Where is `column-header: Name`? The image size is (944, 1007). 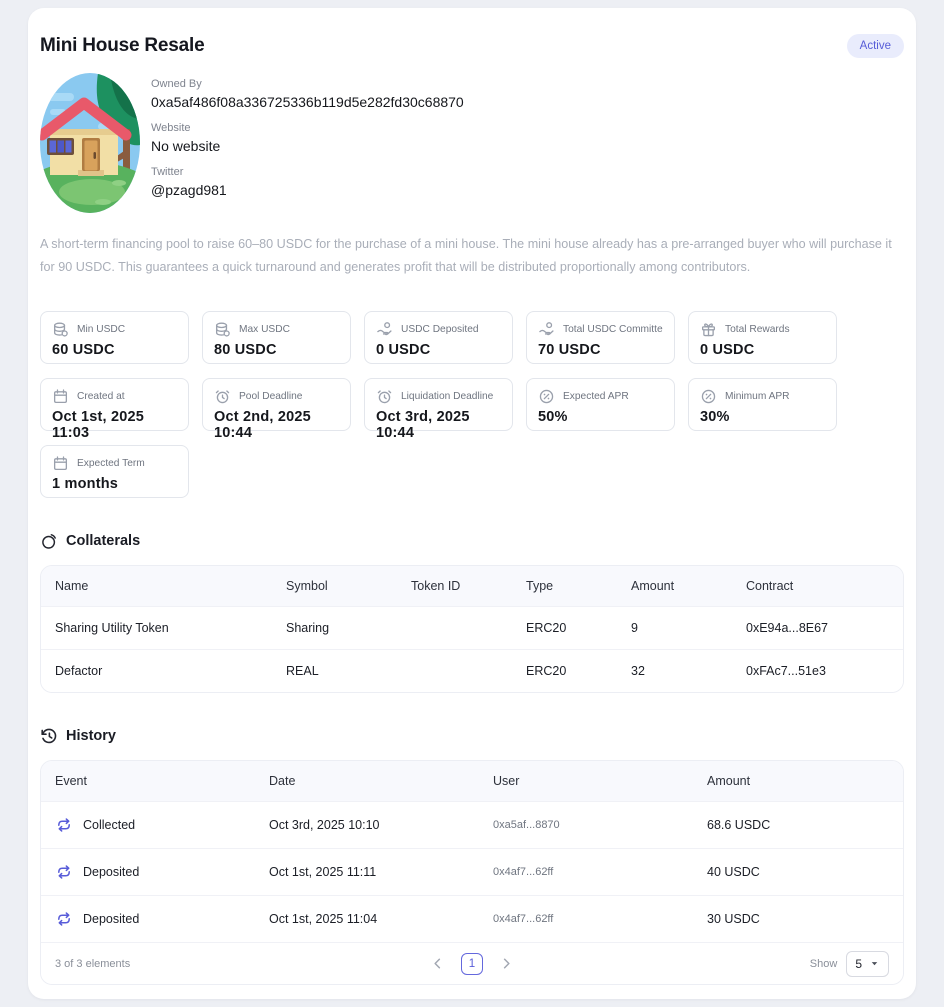 column-header: Name is located at coordinates (72, 586).